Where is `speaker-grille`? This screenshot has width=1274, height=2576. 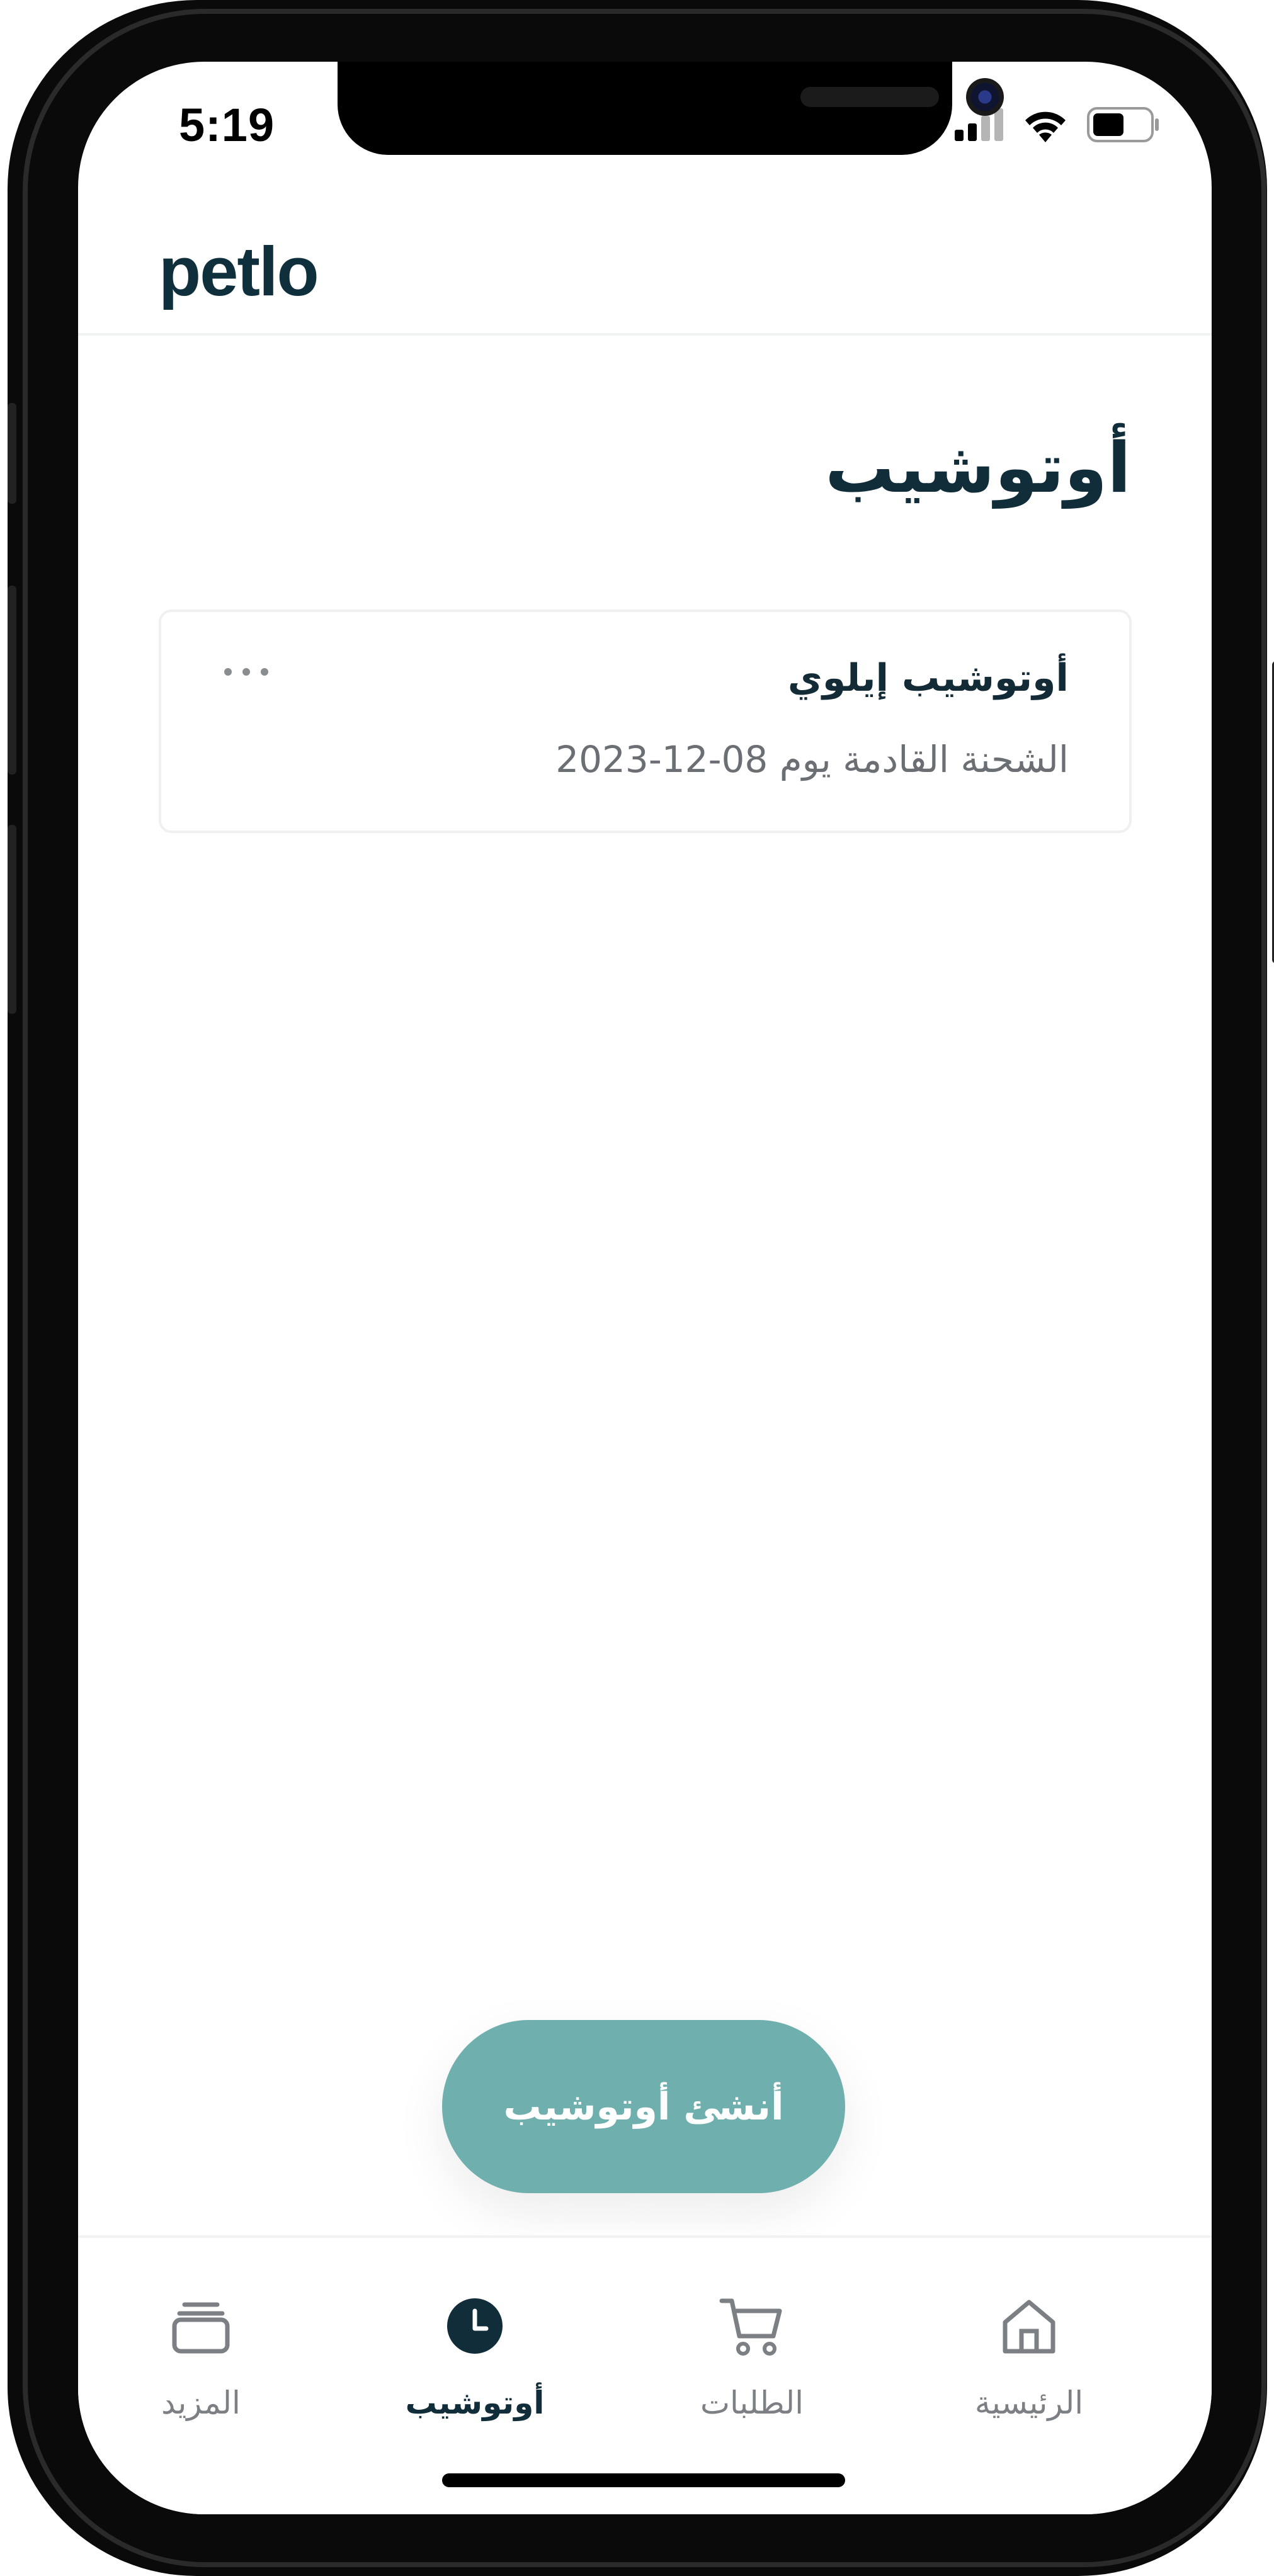
speaker-grille is located at coordinates (869, 97).